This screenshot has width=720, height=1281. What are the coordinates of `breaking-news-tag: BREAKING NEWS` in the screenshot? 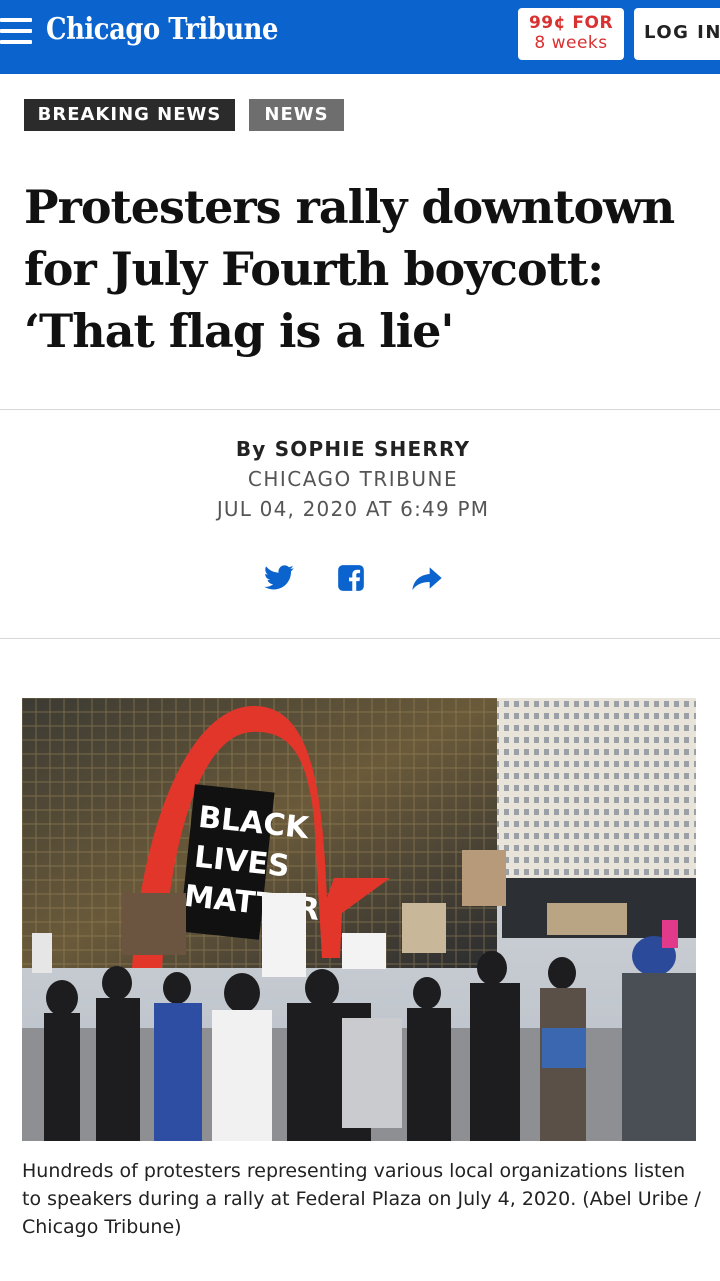 It's located at (129, 115).